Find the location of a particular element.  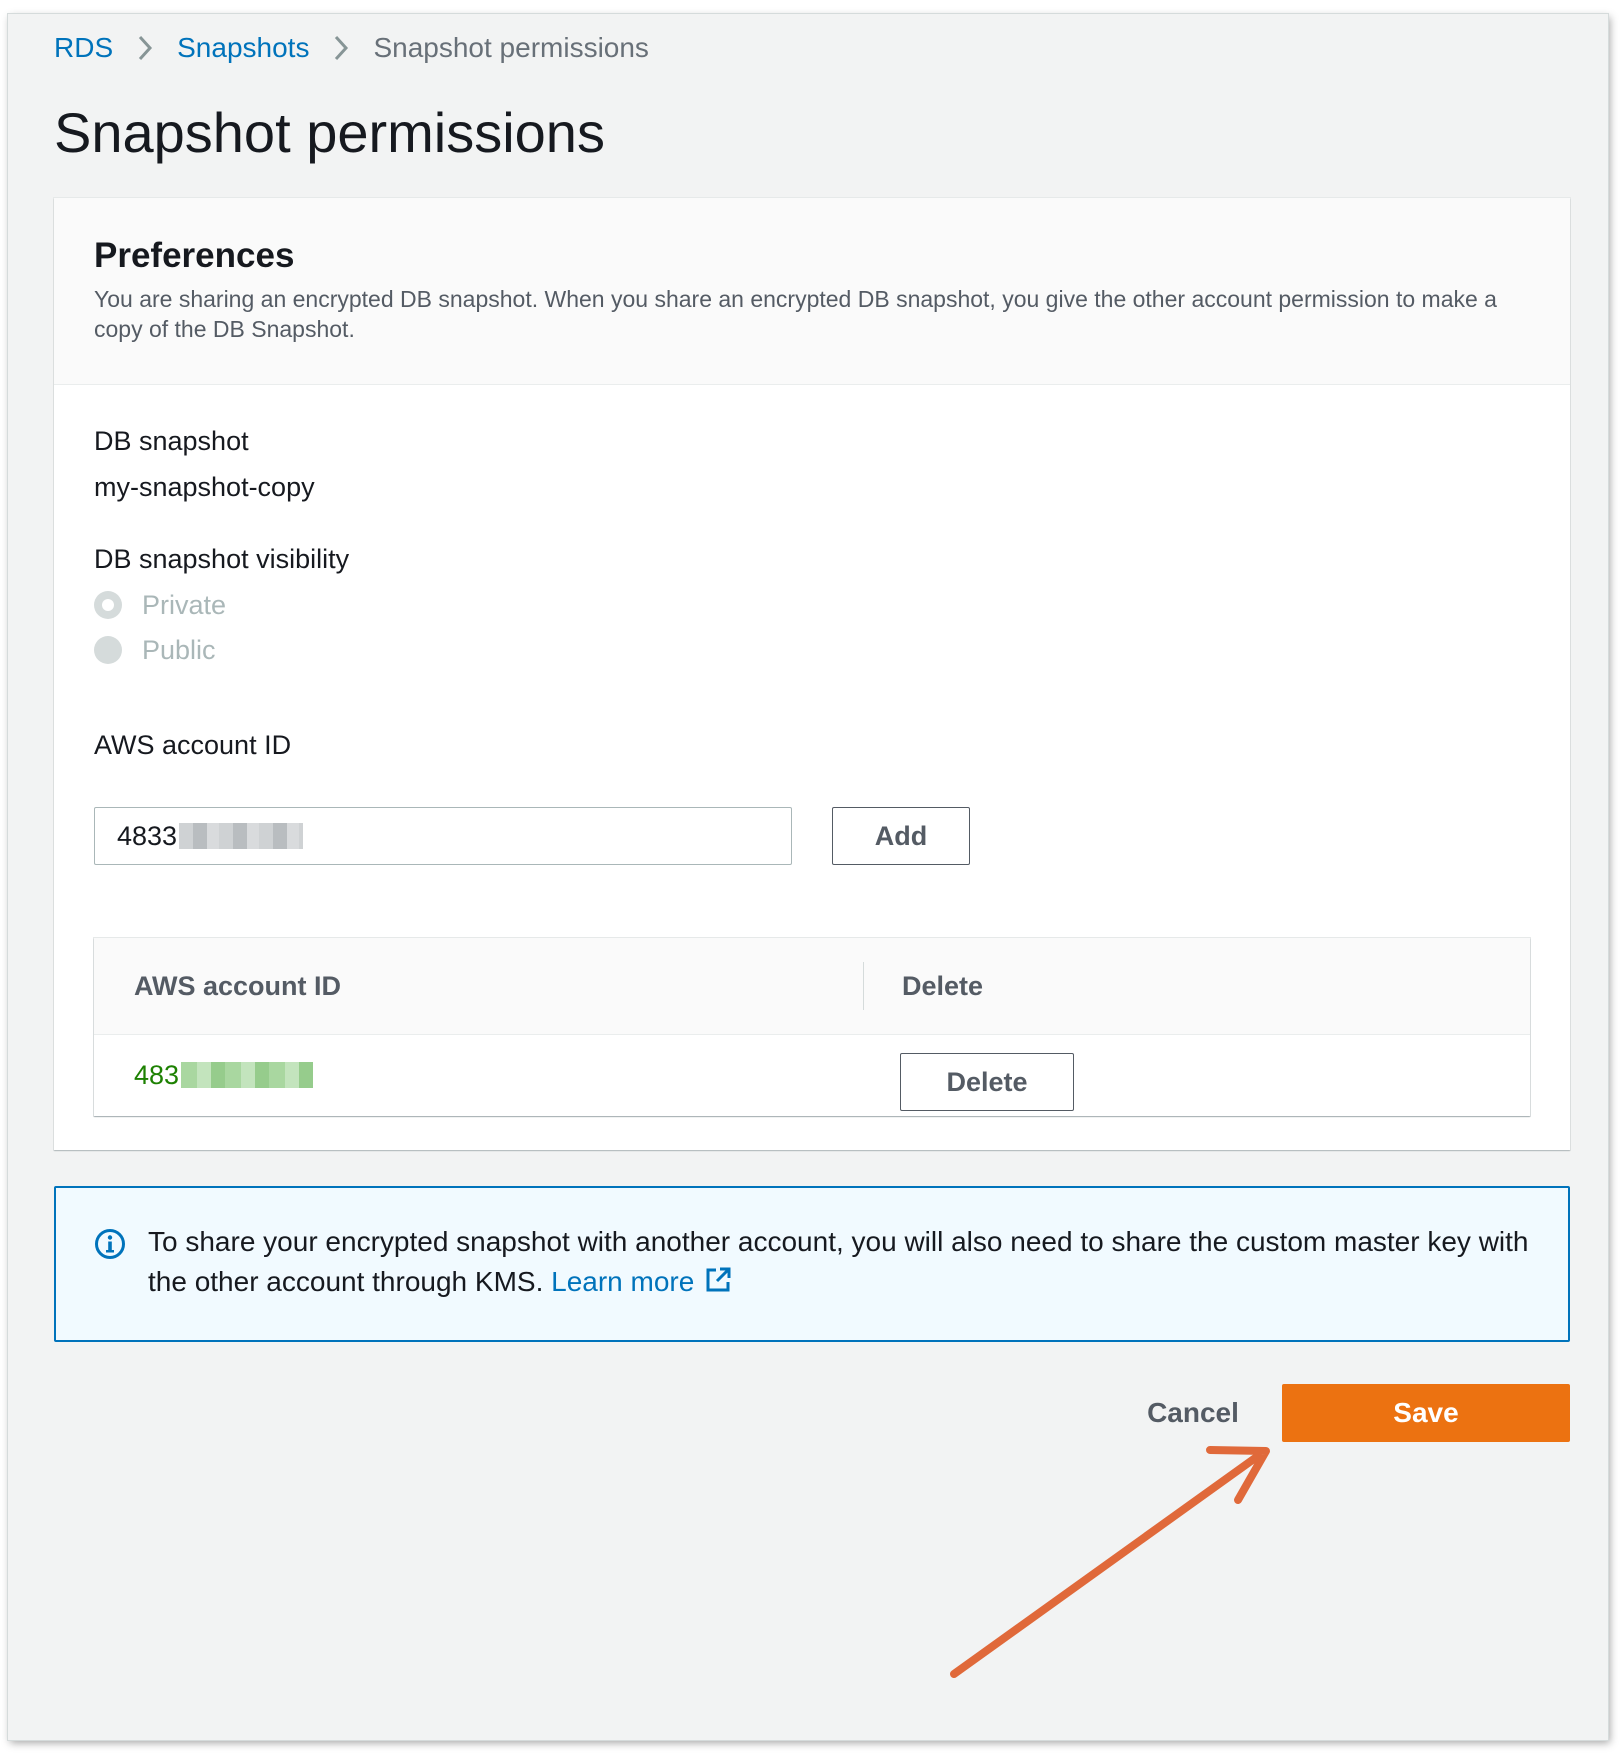

annotation-arrow is located at coordinates (1110, 1562).